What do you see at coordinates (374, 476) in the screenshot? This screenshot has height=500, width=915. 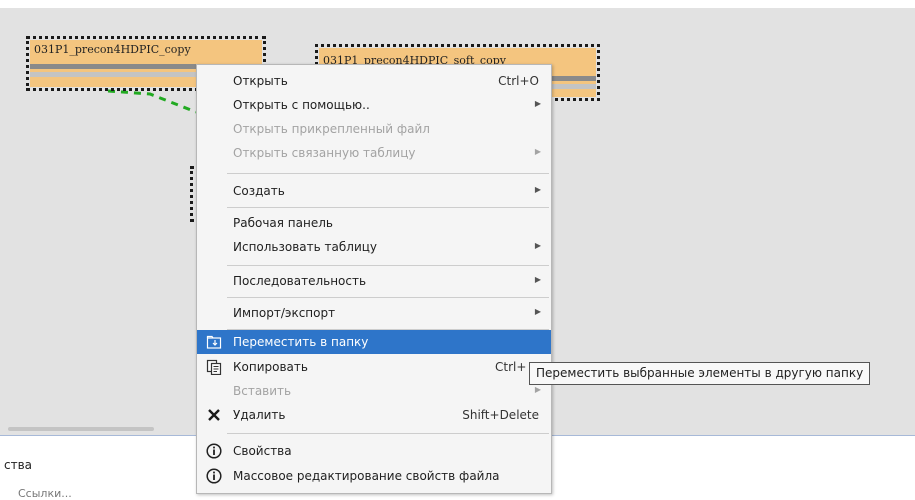 I see `menu-item-bulk-edit-properties: Массовое редактирование свойств файла` at bounding box center [374, 476].